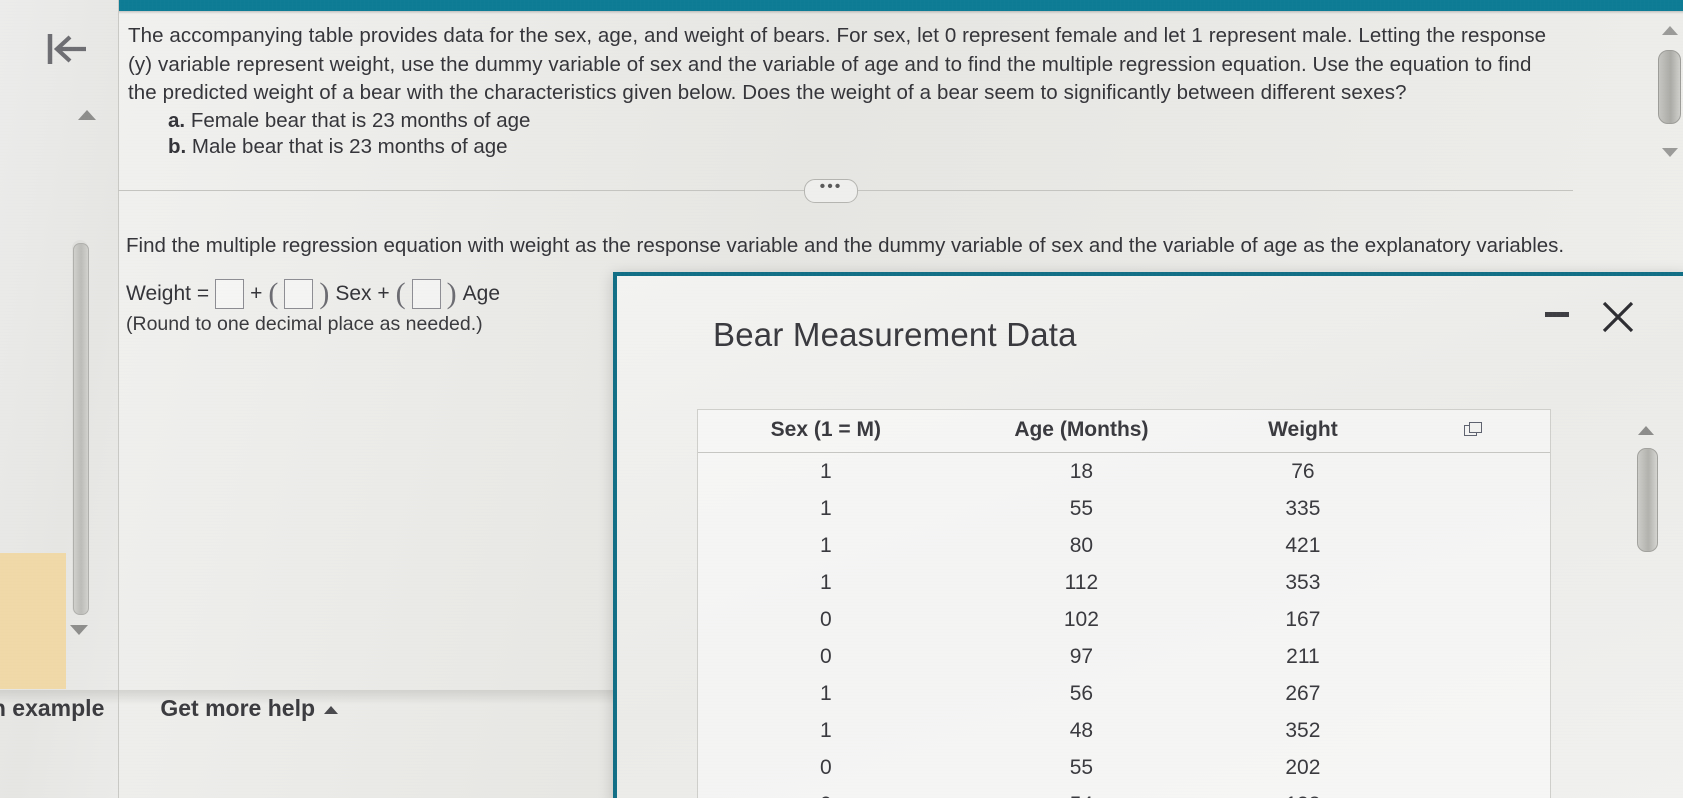  Describe the element at coordinates (256, 293) in the screenshot. I see `equation-plus-1: +` at that location.